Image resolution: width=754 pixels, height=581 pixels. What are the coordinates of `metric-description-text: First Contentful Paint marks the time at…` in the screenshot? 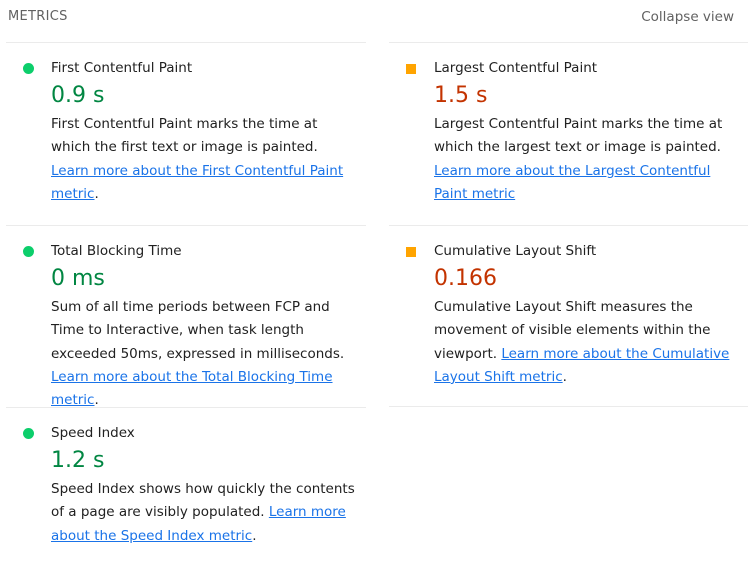 It's located at (184, 136).